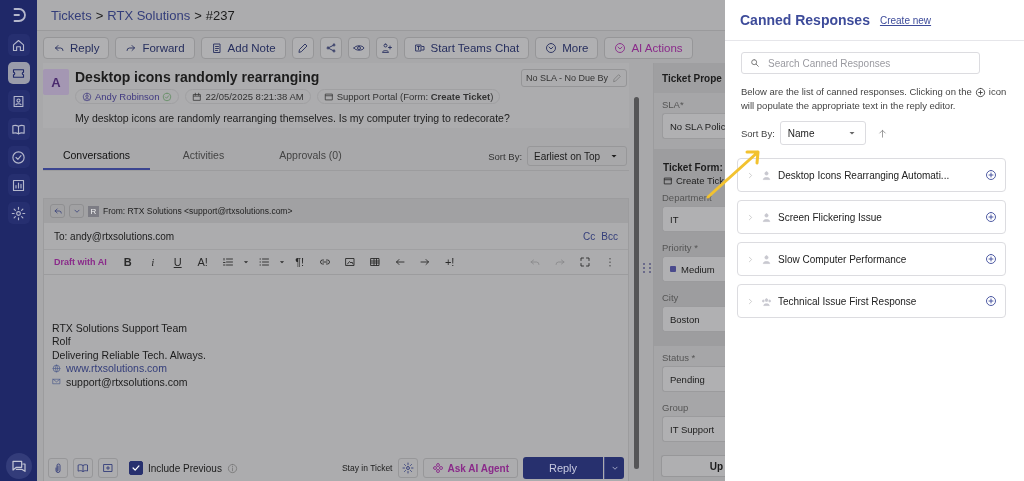 The width and height of the screenshot is (1024, 481). I want to click on draft-with-ai-button: Draft with AI, so click(80, 262).